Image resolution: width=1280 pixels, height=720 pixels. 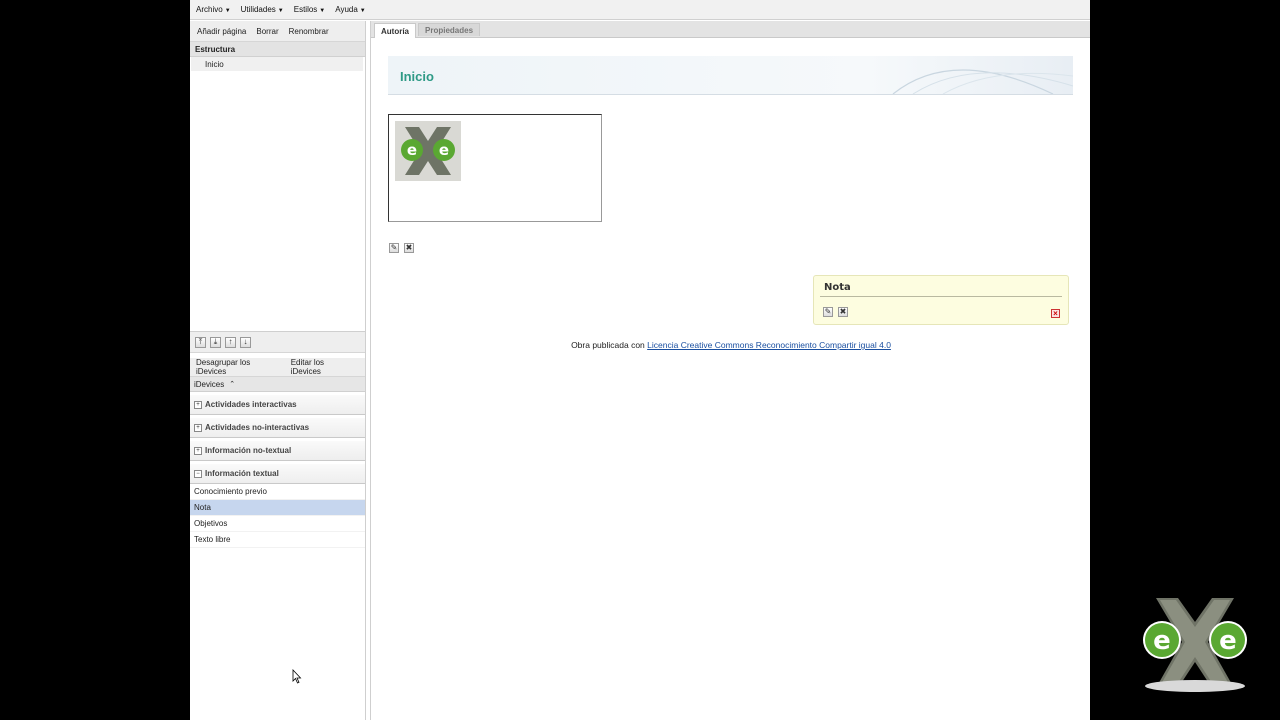 What do you see at coordinates (258, 9) in the screenshot?
I see `menu-utilidades-label: Utilidades` at bounding box center [258, 9].